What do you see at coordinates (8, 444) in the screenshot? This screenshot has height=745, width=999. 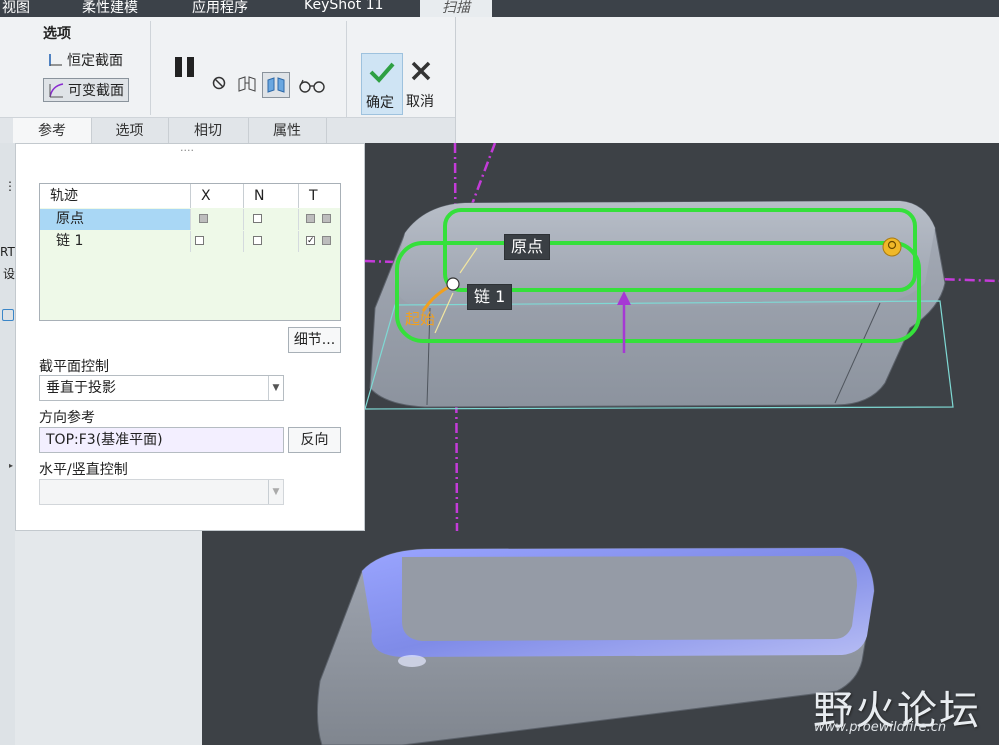 I see `model-tree-edge: RT 设 ⋮ ▸` at bounding box center [8, 444].